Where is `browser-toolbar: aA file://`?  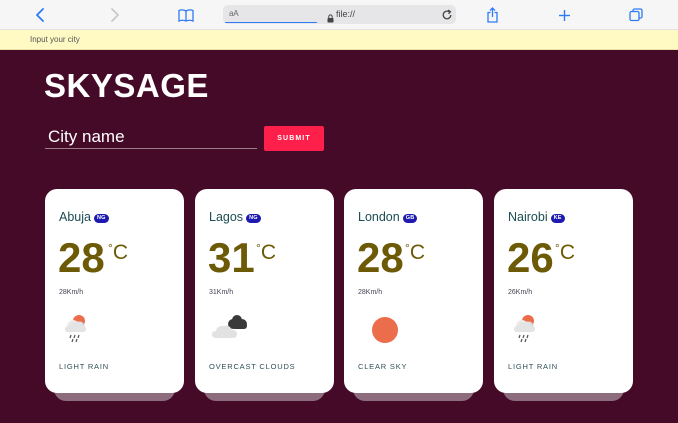
browser-toolbar: aA file:// is located at coordinates (339, 15).